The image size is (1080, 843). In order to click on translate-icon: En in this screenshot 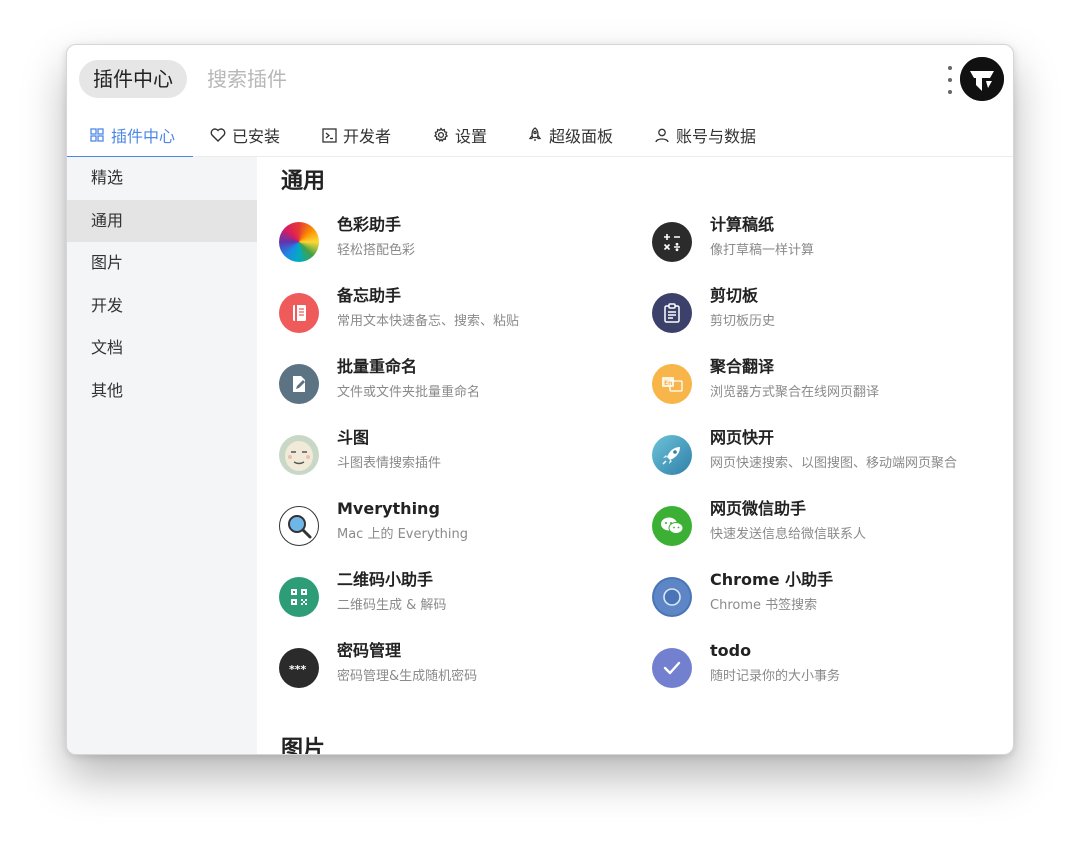, I will do `click(672, 384)`.